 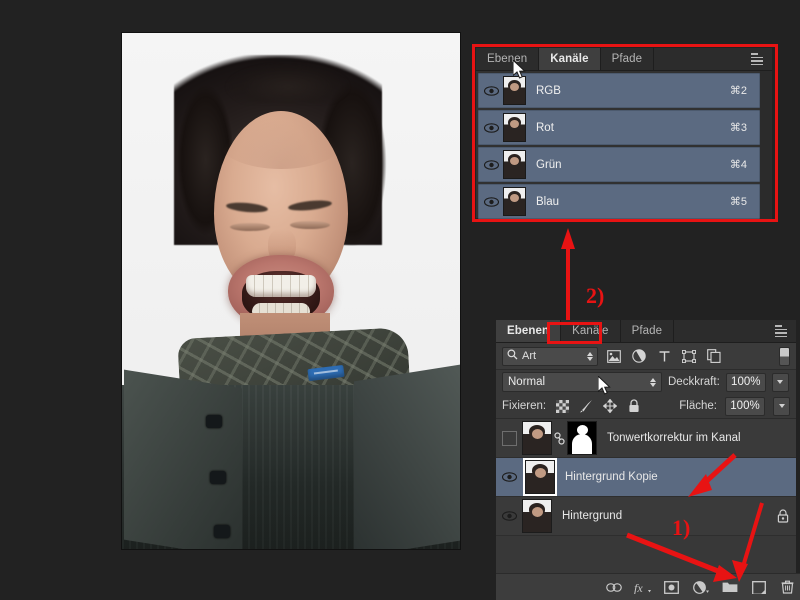 I want to click on channel-shortcut: ⌘3, so click(x=738, y=128).